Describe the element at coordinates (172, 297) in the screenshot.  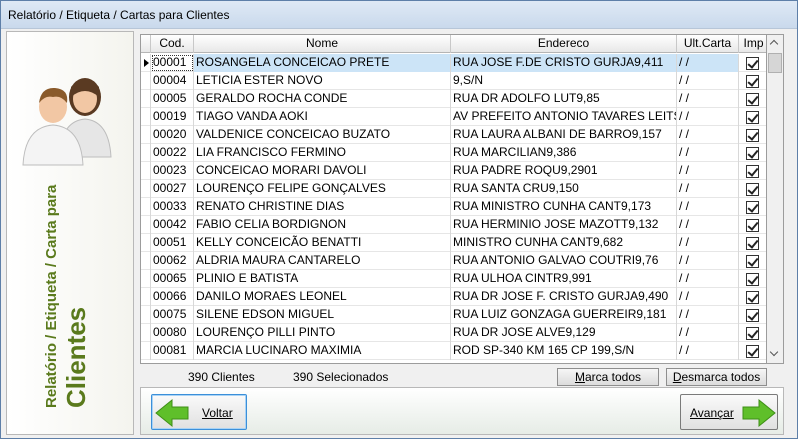
I see `cell-cod: 00066` at that location.